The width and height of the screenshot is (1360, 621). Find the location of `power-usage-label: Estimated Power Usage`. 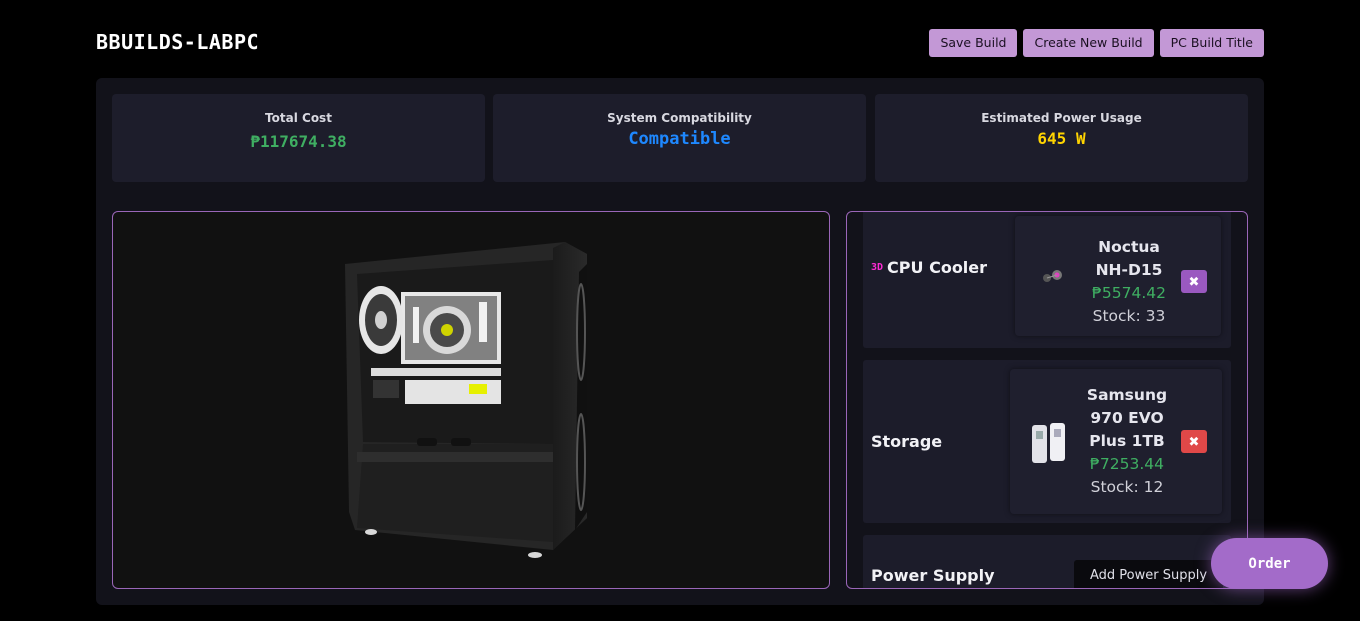

power-usage-label: Estimated Power Usage is located at coordinates (1061, 118).